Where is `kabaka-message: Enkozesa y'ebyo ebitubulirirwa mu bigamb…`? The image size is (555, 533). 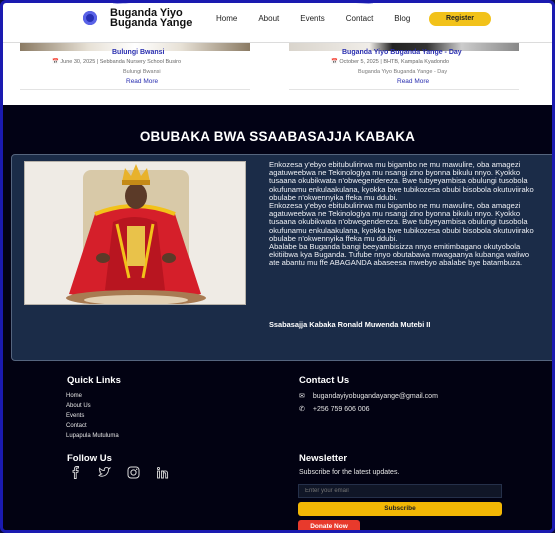 kabaka-message: Enkozesa y'ebyo ebitubulirirwa mu bigamb… is located at coordinates (404, 214).